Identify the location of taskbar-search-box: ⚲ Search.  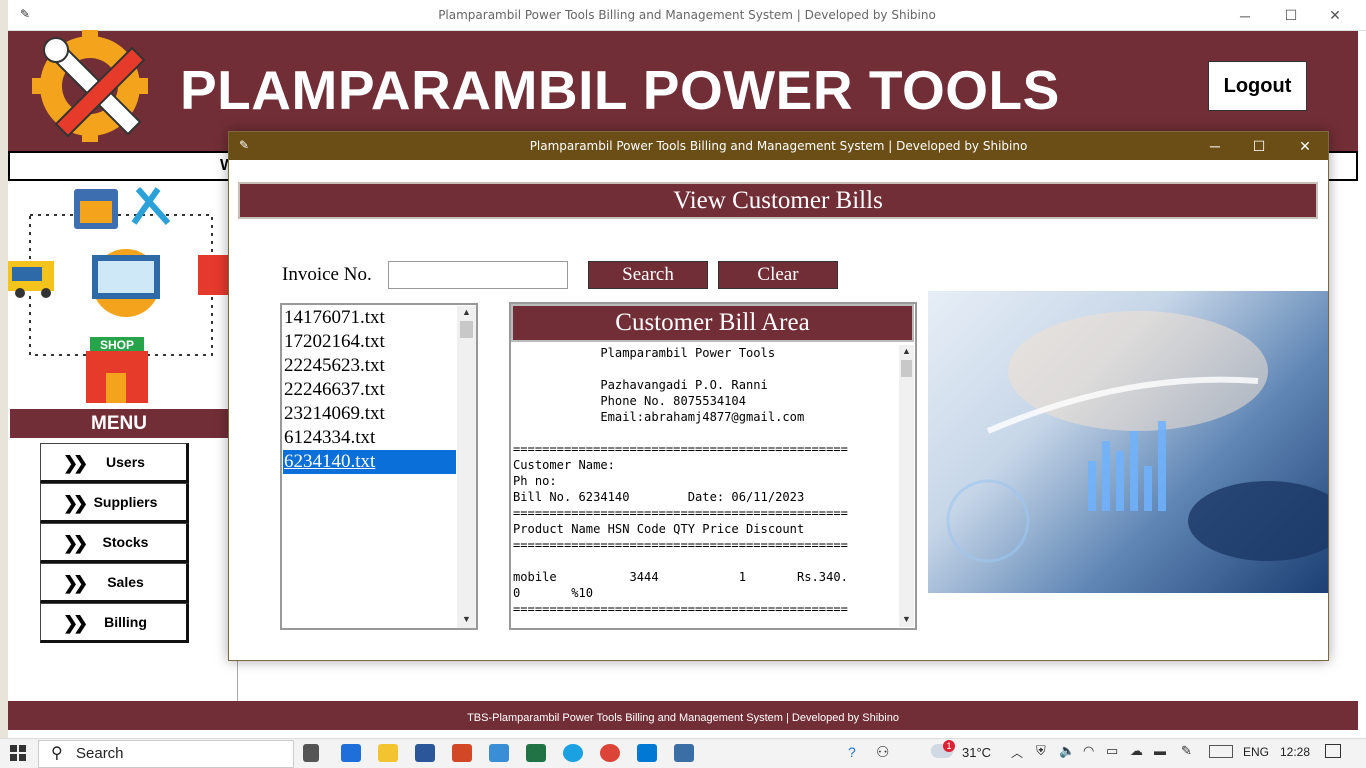
(166, 754).